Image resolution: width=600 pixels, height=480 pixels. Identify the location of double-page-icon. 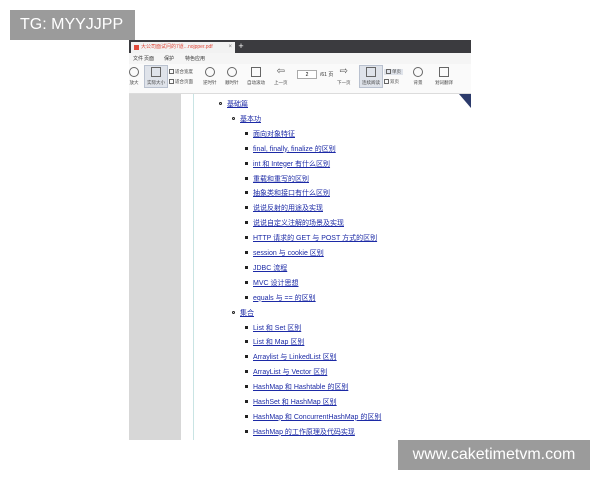
(386, 82).